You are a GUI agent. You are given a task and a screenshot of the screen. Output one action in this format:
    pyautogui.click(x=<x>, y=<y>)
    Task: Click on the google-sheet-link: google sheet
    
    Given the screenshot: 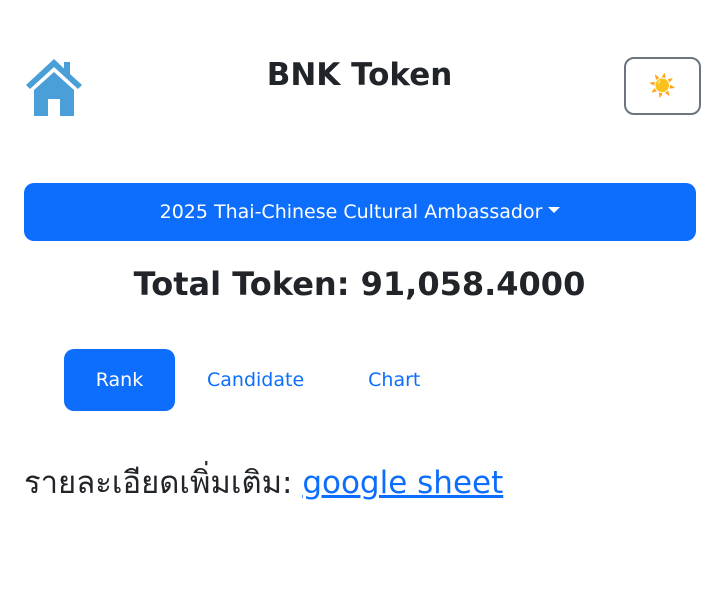 What is the action you would take?
    pyautogui.click(x=402, y=483)
    